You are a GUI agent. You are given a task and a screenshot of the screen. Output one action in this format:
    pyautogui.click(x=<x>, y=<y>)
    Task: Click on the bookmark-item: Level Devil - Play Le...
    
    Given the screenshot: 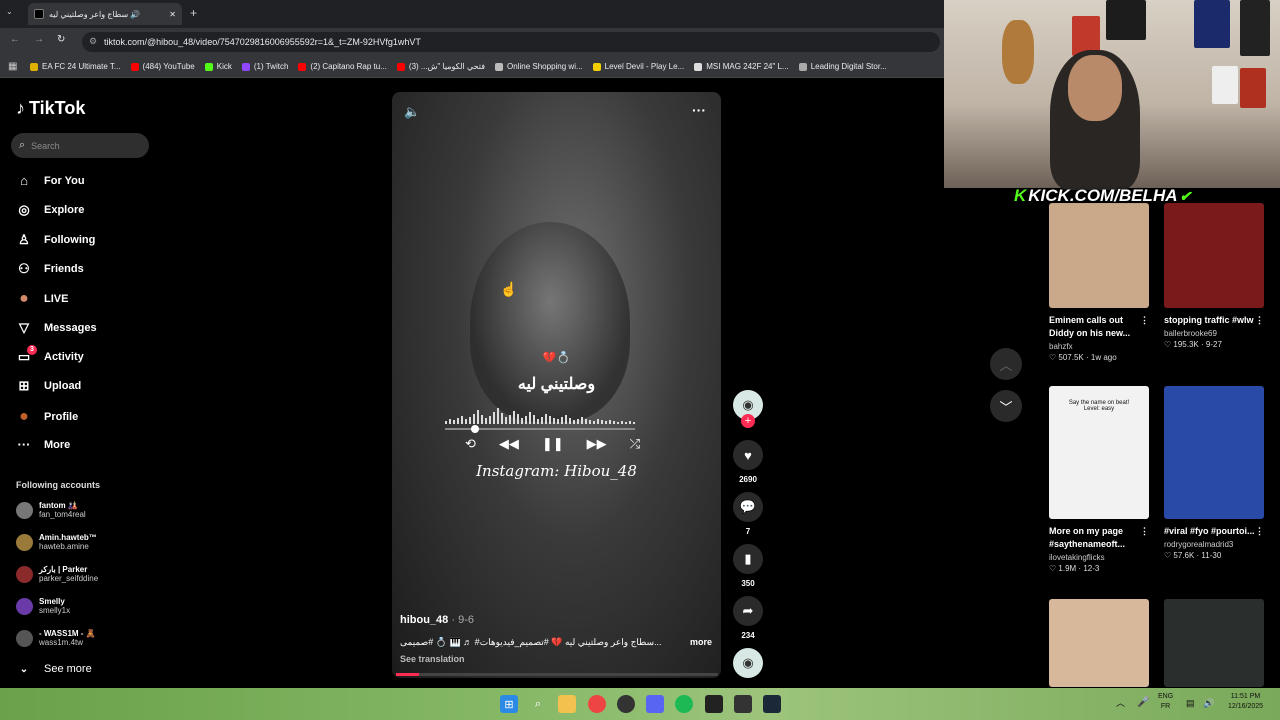 What is the action you would take?
    pyautogui.click(x=638, y=66)
    